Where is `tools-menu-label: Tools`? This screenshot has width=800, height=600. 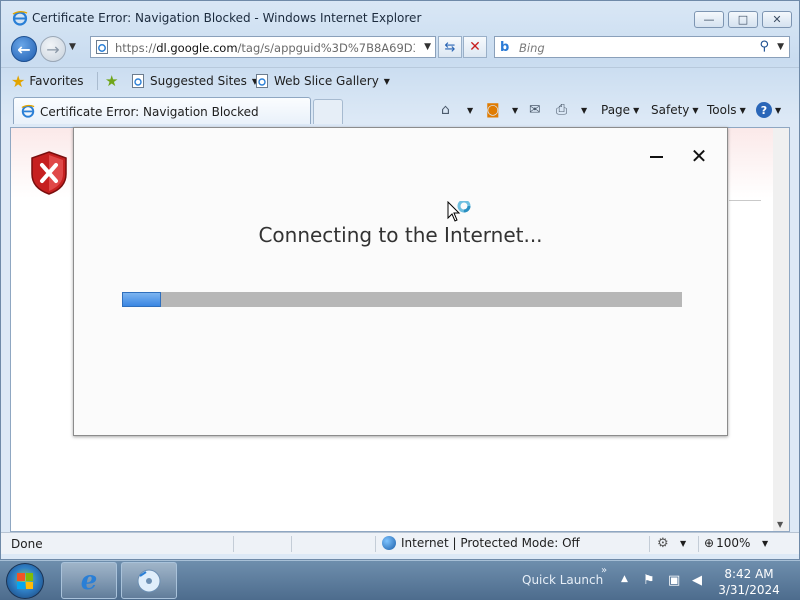
tools-menu-label: Tools is located at coordinates (722, 110).